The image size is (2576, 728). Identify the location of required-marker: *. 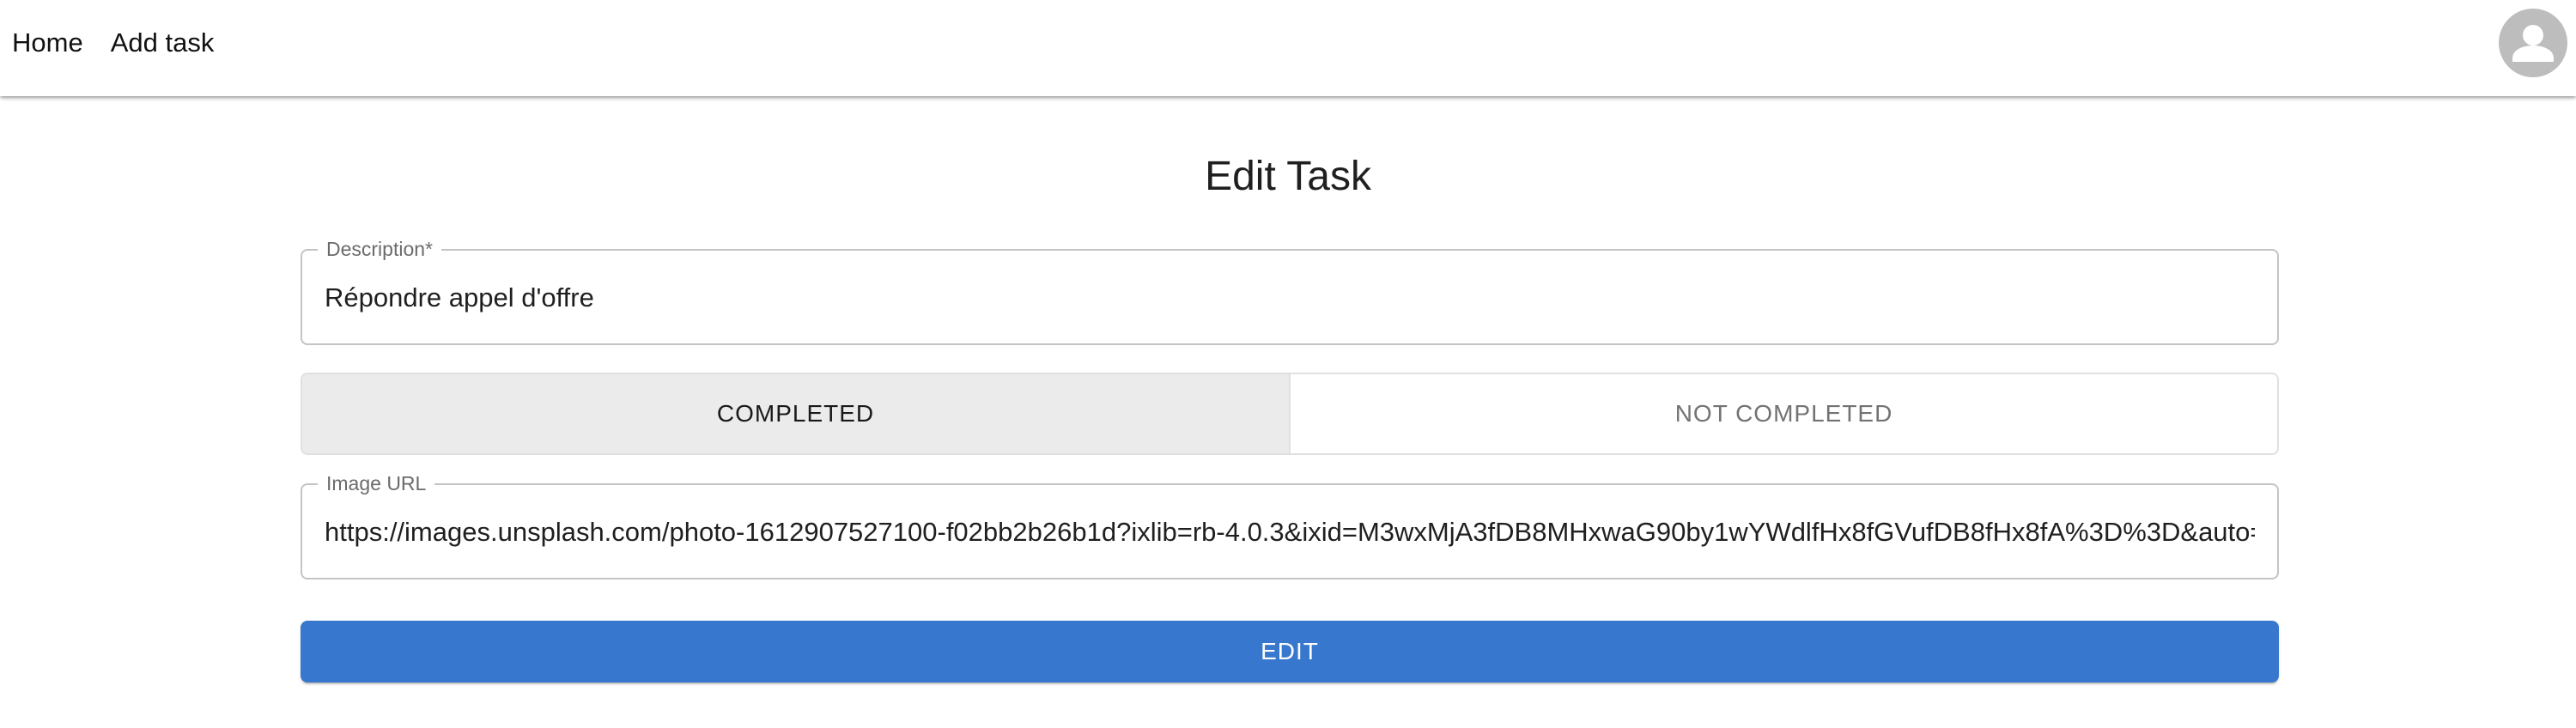
(429, 249).